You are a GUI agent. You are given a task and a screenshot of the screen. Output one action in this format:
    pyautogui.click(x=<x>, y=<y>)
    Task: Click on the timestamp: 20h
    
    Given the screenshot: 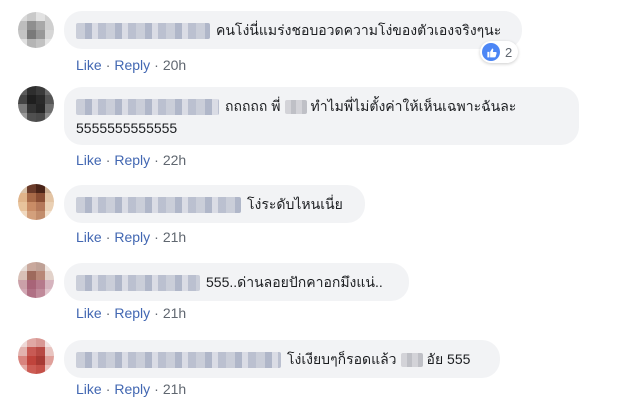 What is the action you would take?
    pyautogui.click(x=174, y=65)
    